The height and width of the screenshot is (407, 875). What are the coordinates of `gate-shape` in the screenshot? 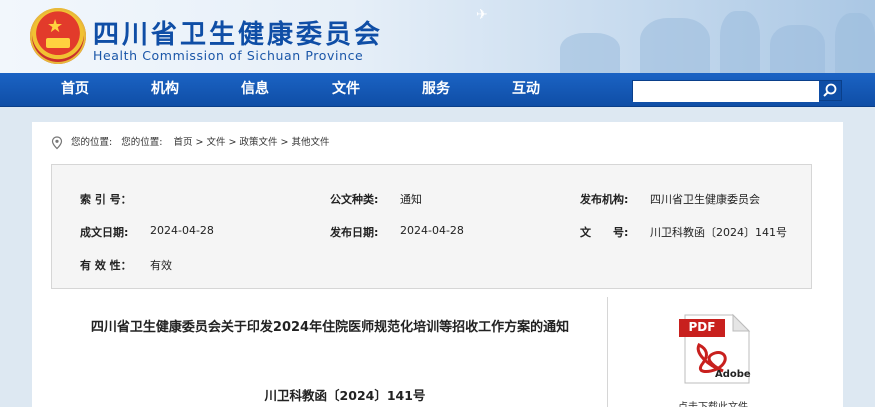 It's located at (58, 43).